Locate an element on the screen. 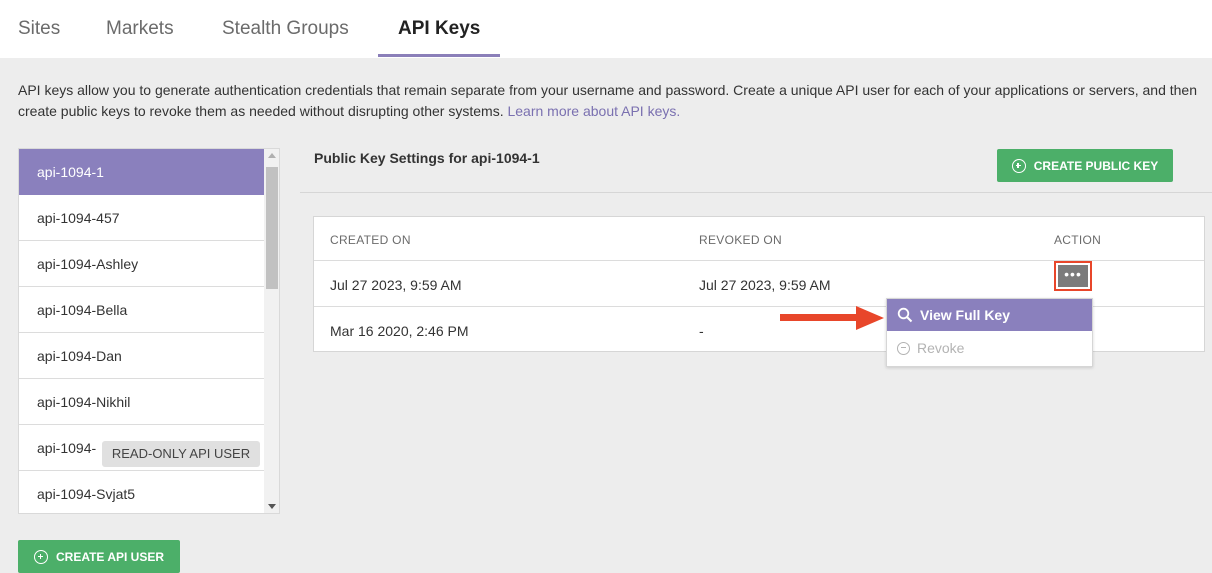  row-2-revoked: - is located at coordinates (701, 331).